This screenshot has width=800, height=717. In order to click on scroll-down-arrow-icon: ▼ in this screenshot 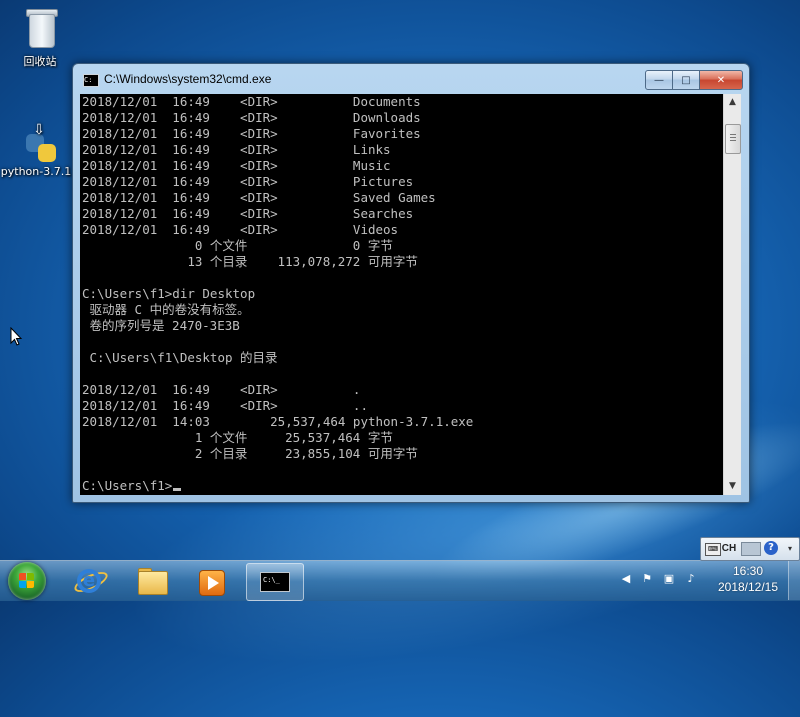, I will do `click(732, 486)`.